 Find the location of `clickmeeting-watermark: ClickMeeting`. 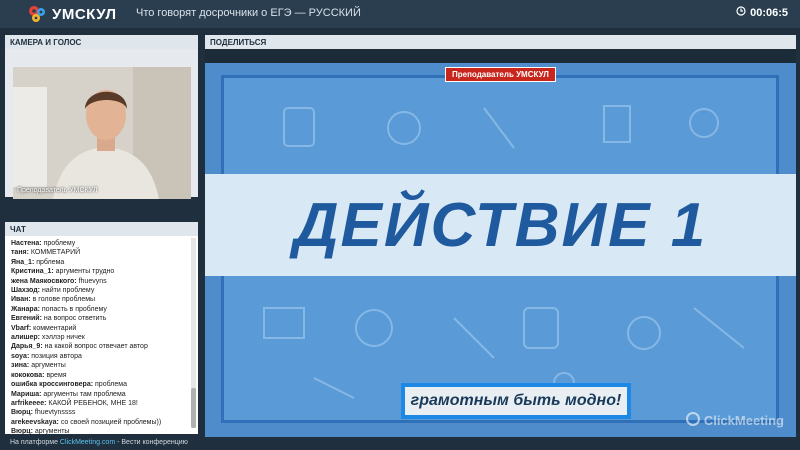

clickmeeting-watermark: ClickMeeting is located at coordinates (734, 420).